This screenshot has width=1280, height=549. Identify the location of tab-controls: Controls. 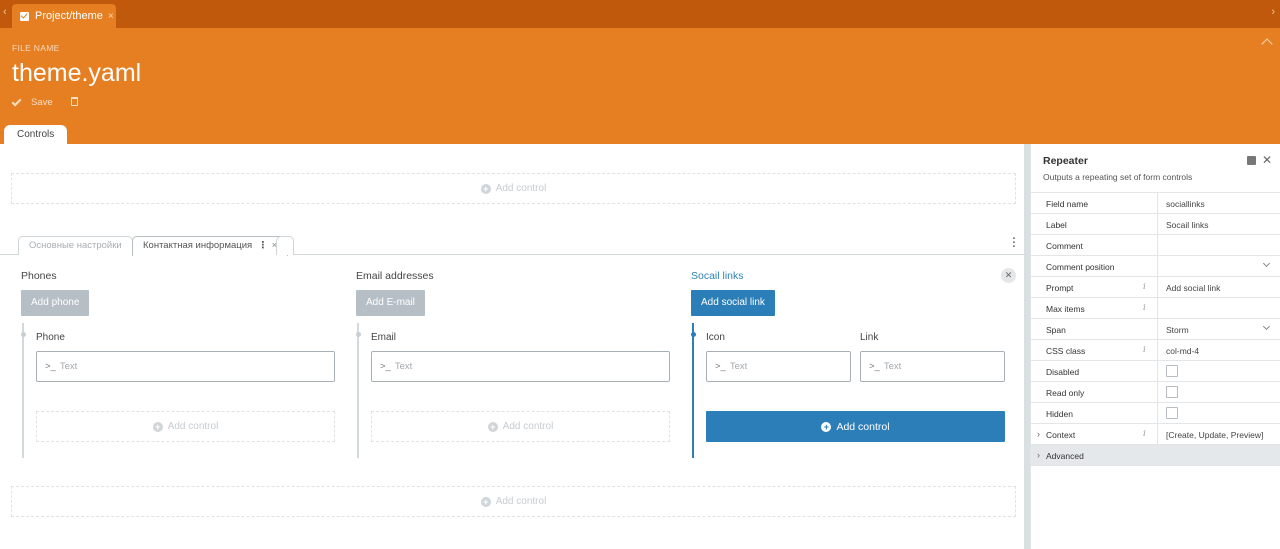
(36, 134).